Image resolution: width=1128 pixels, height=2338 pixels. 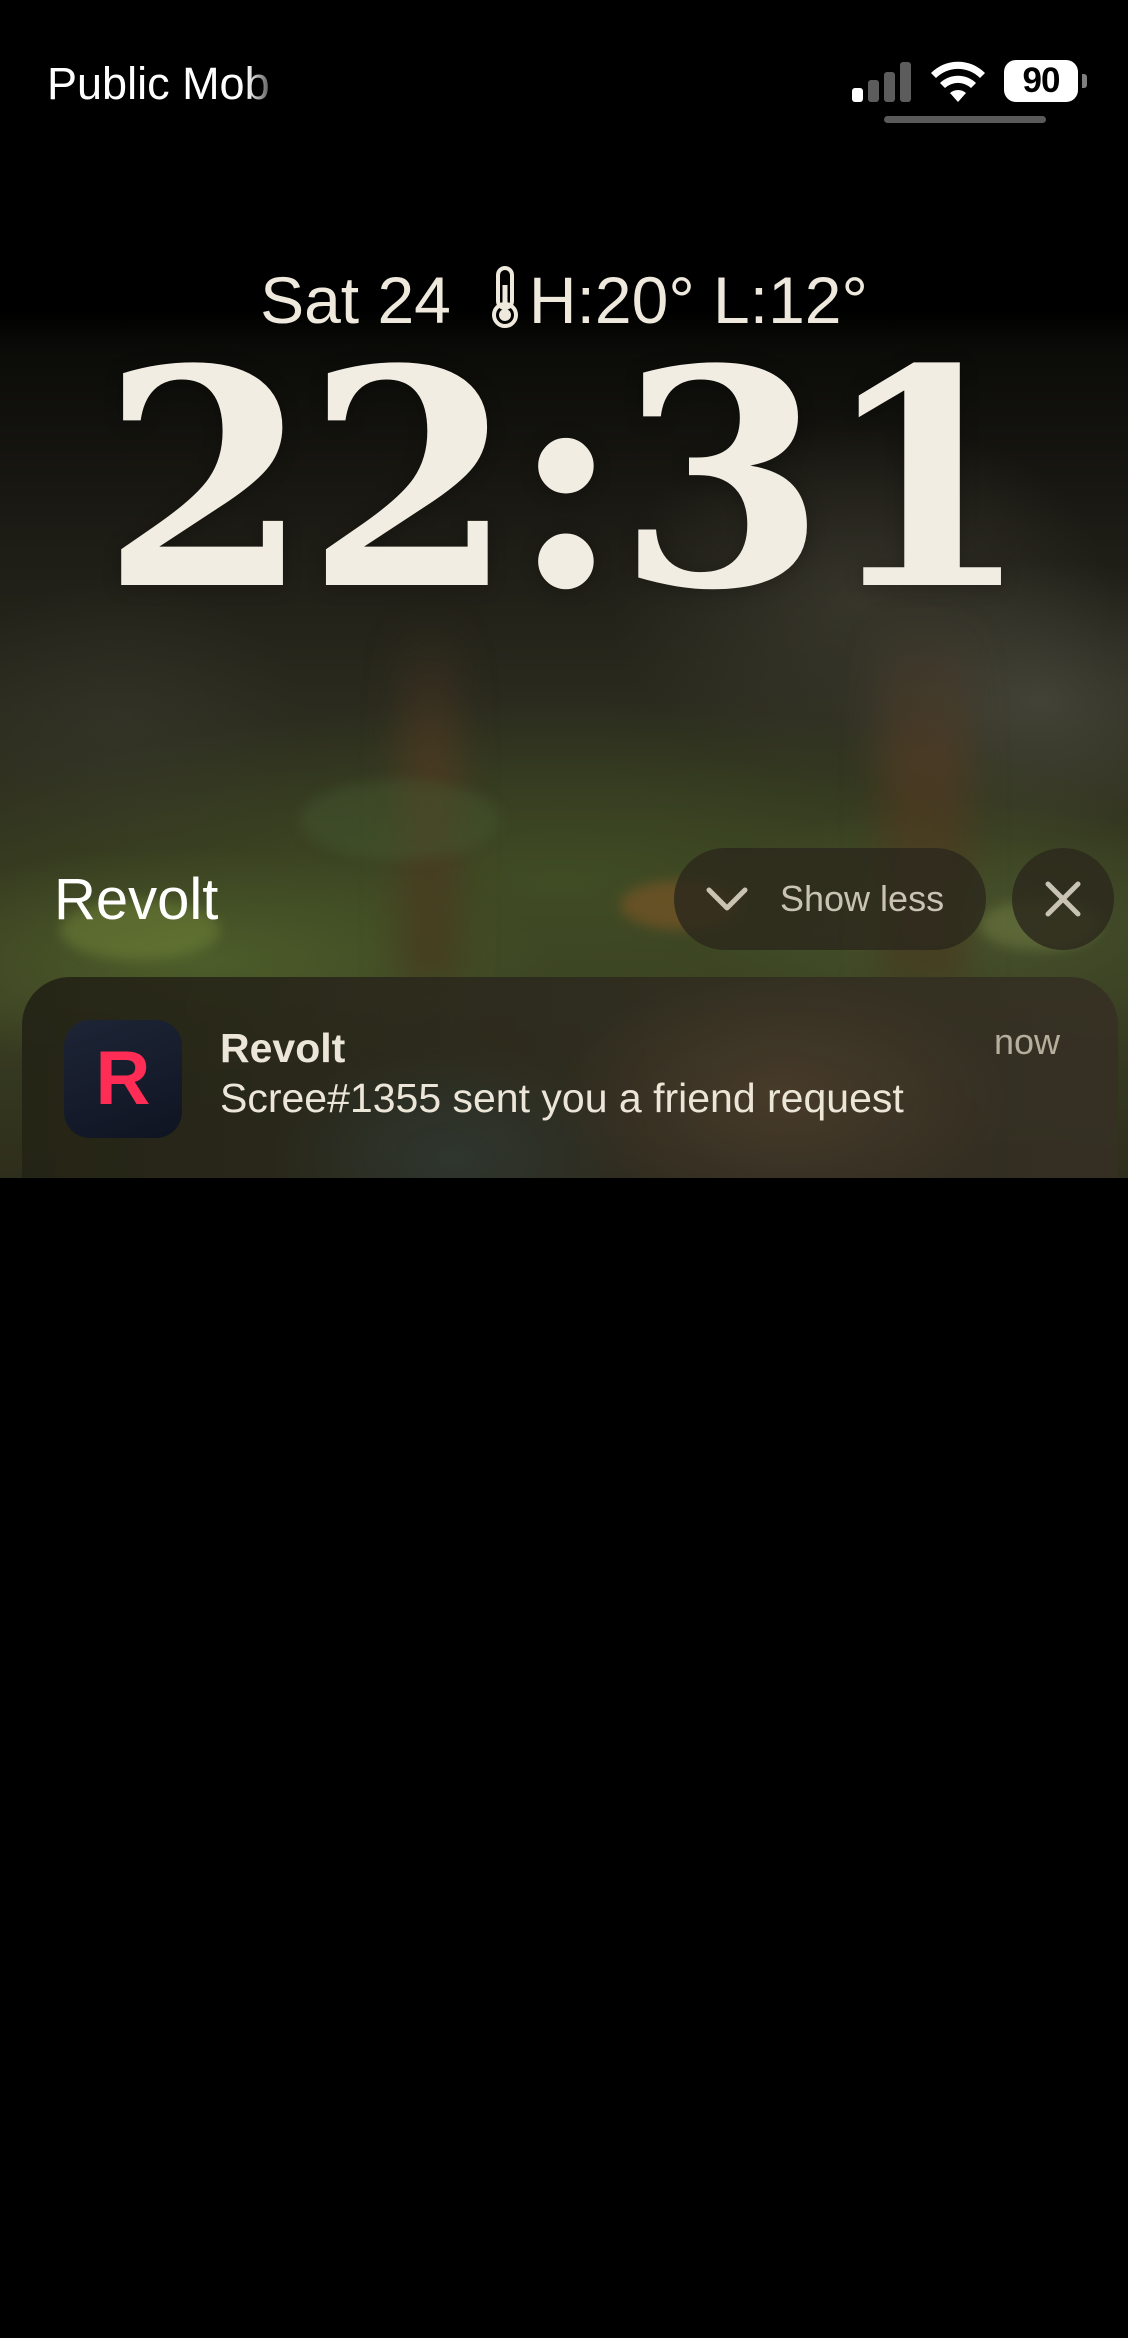 What do you see at coordinates (1026, 1041) in the screenshot?
I see `notification-time: now` at bounding box center [1026, 1041].